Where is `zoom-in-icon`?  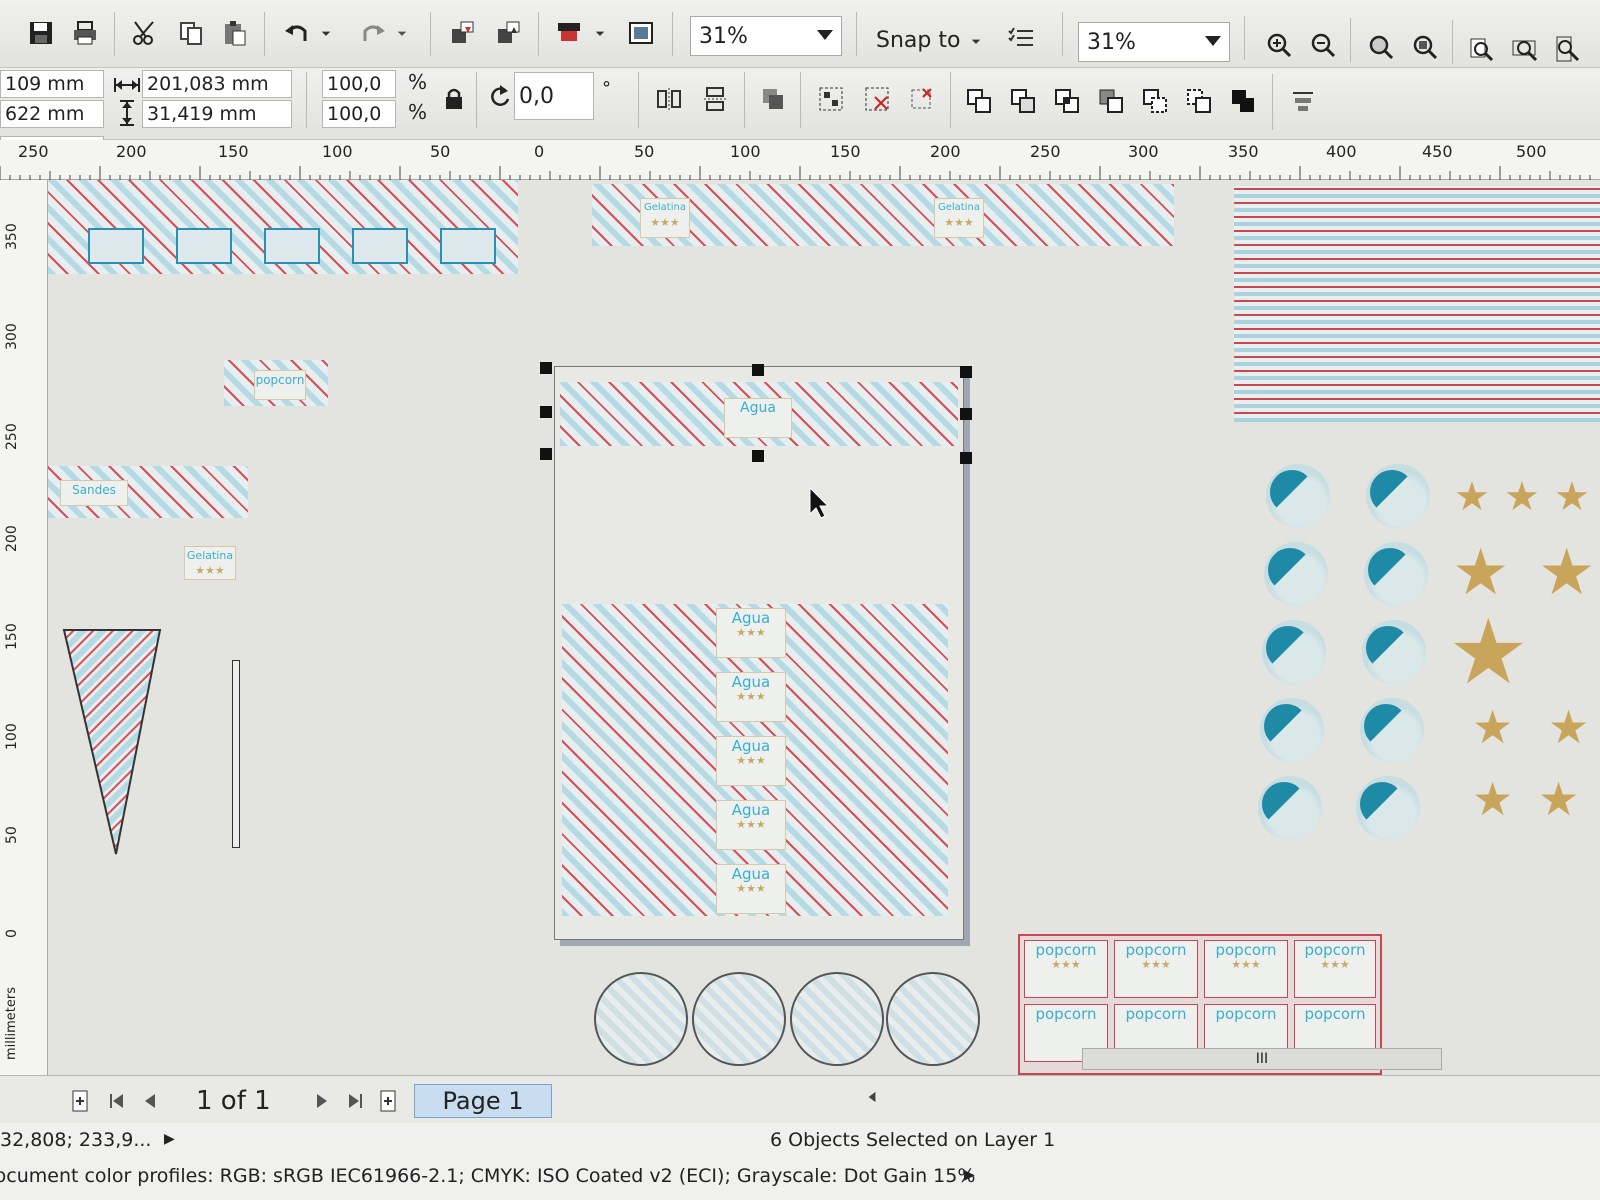
zoom-in-icon is located at coordinates (1279, 45).